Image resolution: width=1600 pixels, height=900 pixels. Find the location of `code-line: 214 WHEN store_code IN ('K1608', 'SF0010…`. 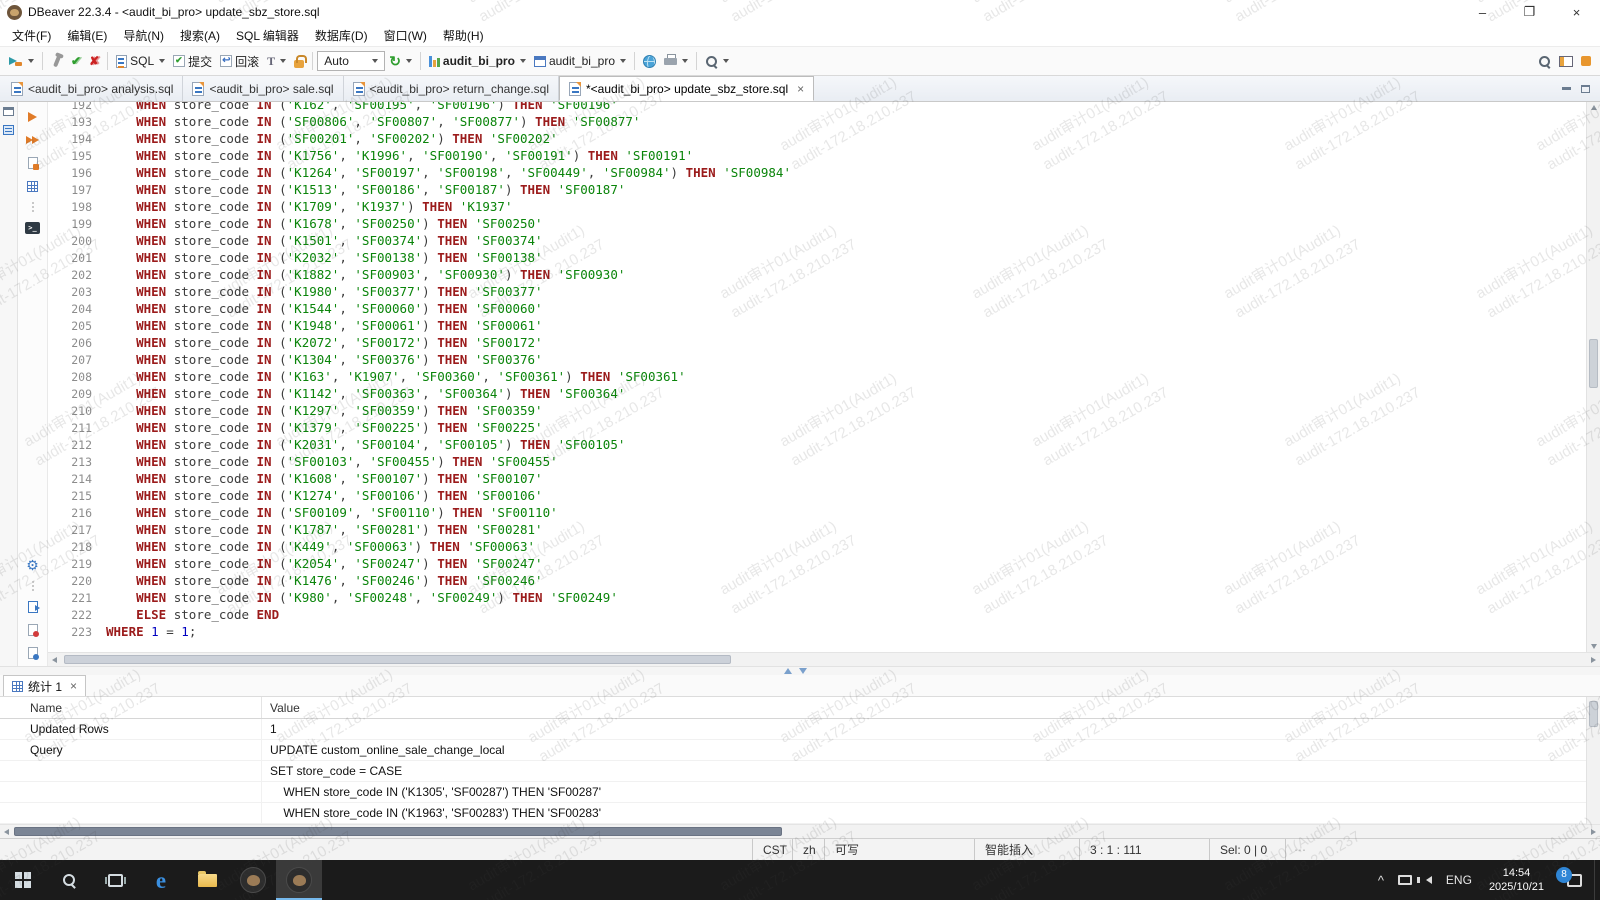

code-line: 214 WHEN store_code IN ('K1608', 'SF0010… is located at coordinates (816, 478).